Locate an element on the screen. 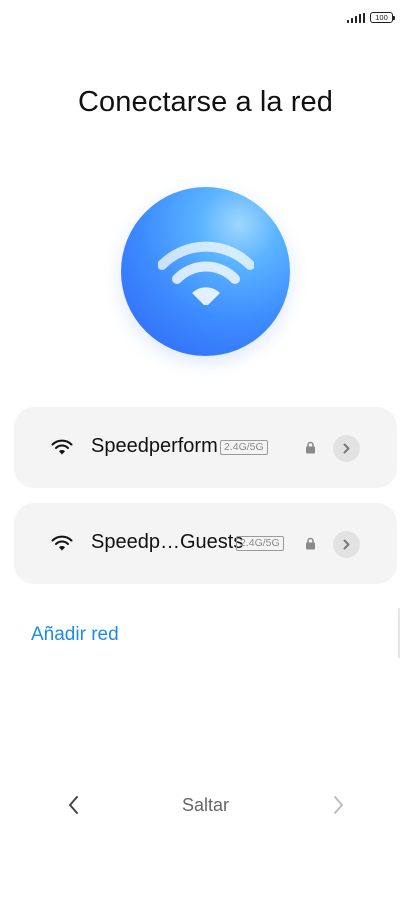 This screenshot has height=914, width=411. battery-icon: 100 is located at coordinates (382, 17).